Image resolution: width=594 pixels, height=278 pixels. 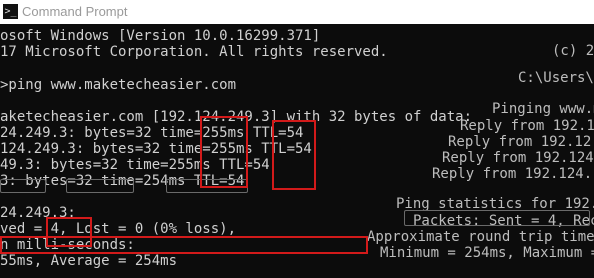 What do you see at coordinates (89, 261) in the screenshot?
I see `console-line: 55ms, Average = 254ms` at bounding box center [89, 261].